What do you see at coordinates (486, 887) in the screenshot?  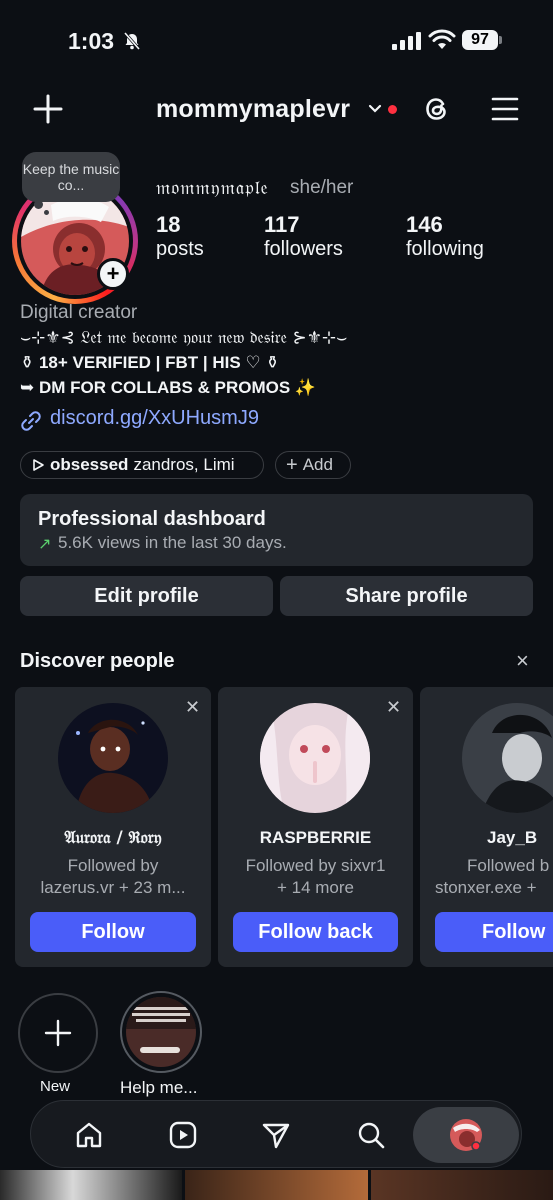 I see `mutuals-line: stonxer.exe +` at bounding box center [486, 887].